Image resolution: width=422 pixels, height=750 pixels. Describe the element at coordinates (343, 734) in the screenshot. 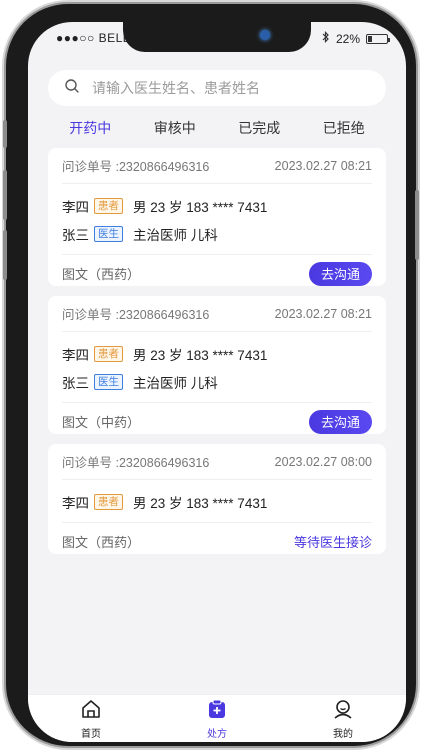

I see `nav-profile-label: 我的` at that location.